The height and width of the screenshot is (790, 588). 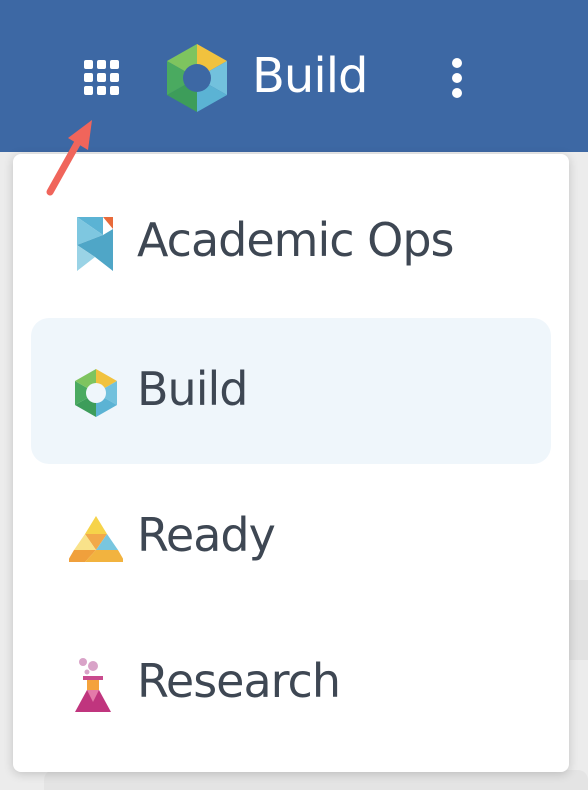 I want to click on menu-item-label: Ready, so click(x=206, y=535).